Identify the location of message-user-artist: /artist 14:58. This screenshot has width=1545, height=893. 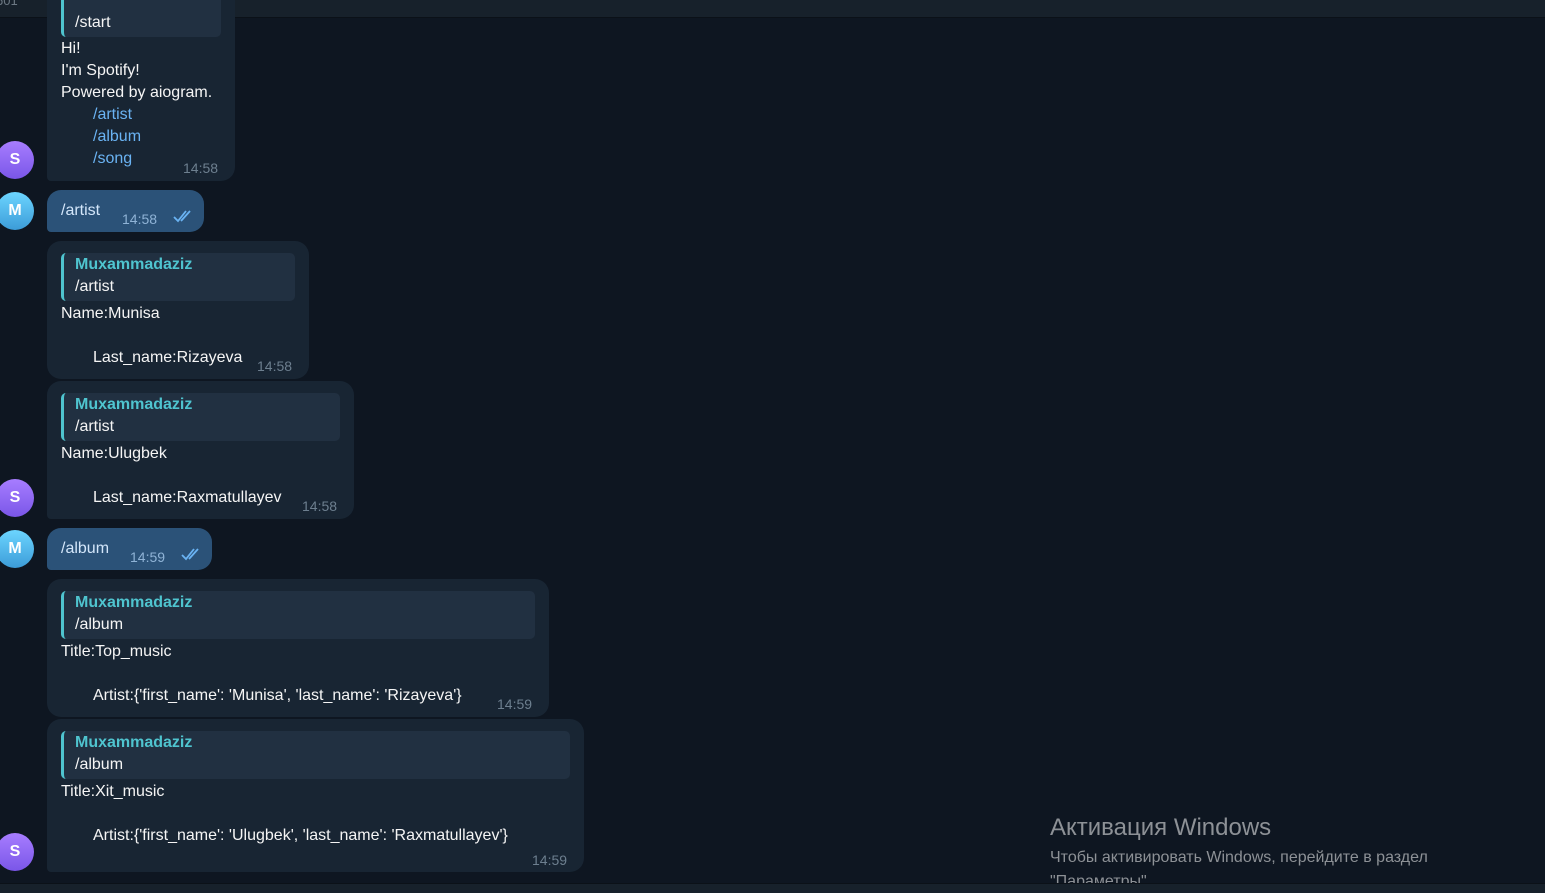
(125, 211).